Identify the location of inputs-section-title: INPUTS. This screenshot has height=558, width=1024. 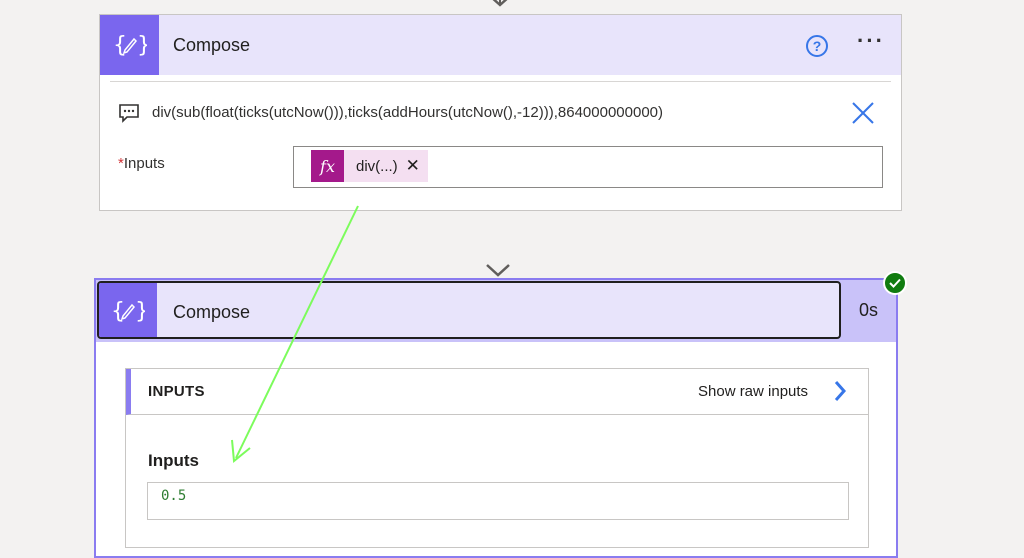
(176, 391).